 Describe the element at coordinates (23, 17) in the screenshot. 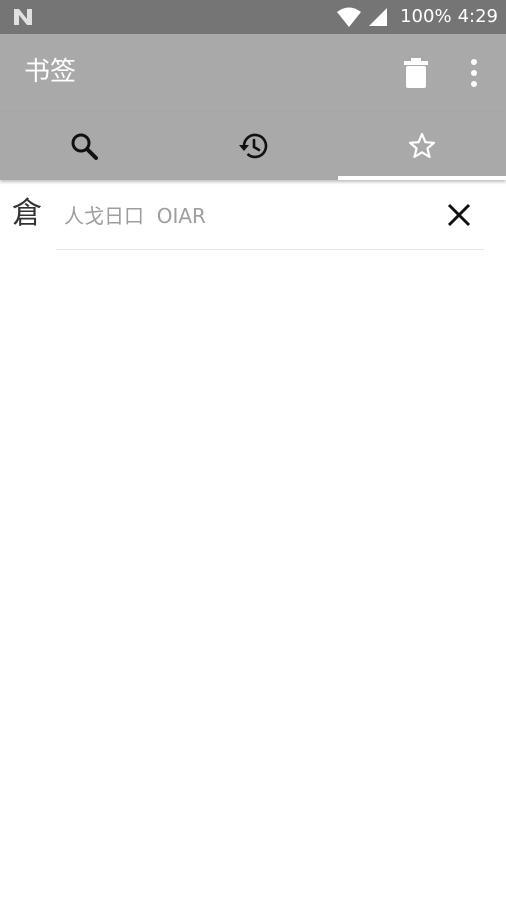

I see `n-logo-icon` at that location.